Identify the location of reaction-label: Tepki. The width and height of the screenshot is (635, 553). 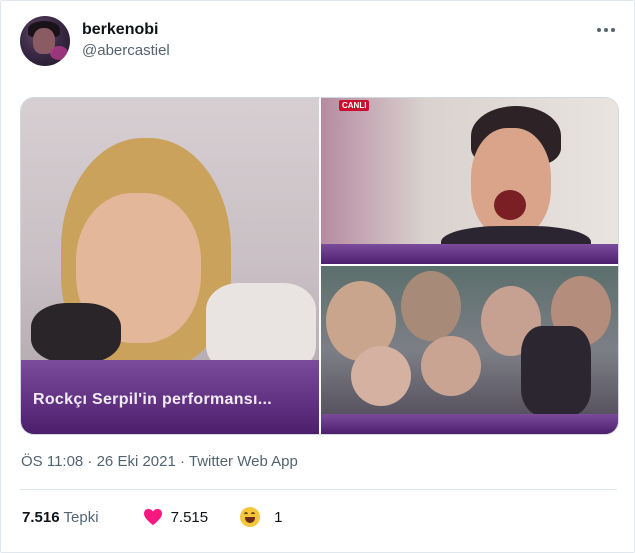
(81, 517).